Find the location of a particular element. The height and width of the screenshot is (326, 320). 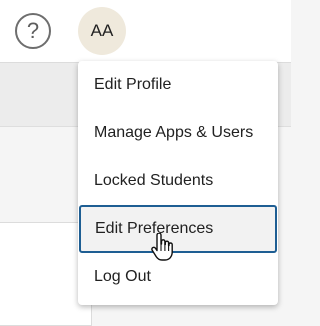

help-button: ? is located at coordinates (33, 31).